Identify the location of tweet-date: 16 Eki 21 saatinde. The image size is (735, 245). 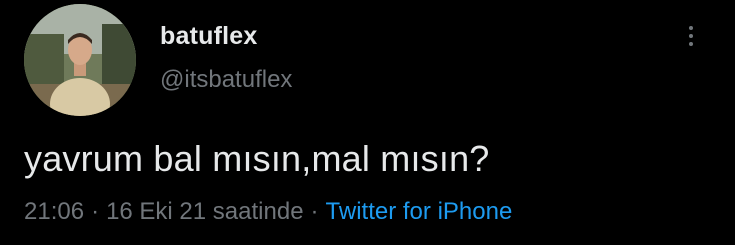
(204, 211).